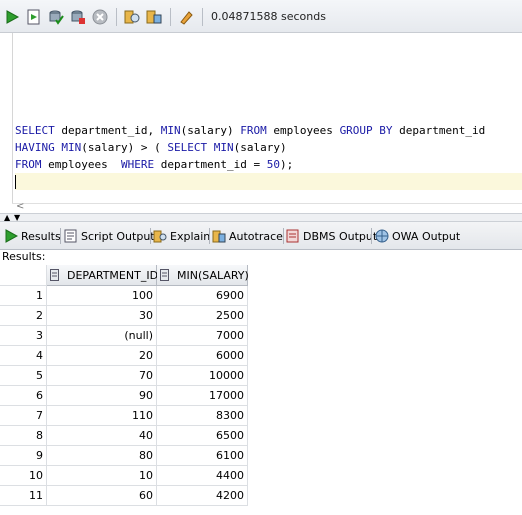 This screenshot has height=515, width=522. What do you see at coordinates (202, 376) in the screenshot?
I see `cell-min-salary: 10000` at bounding box center [202, 376].